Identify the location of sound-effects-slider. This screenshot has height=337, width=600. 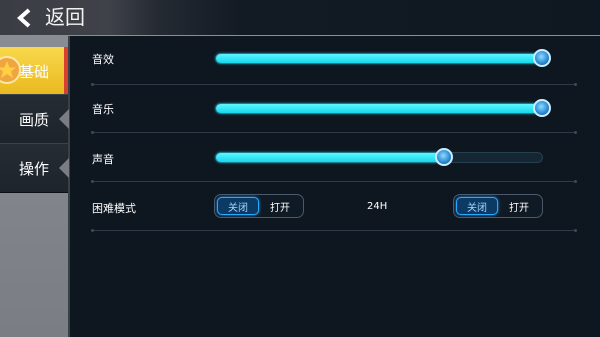
(383, 58).